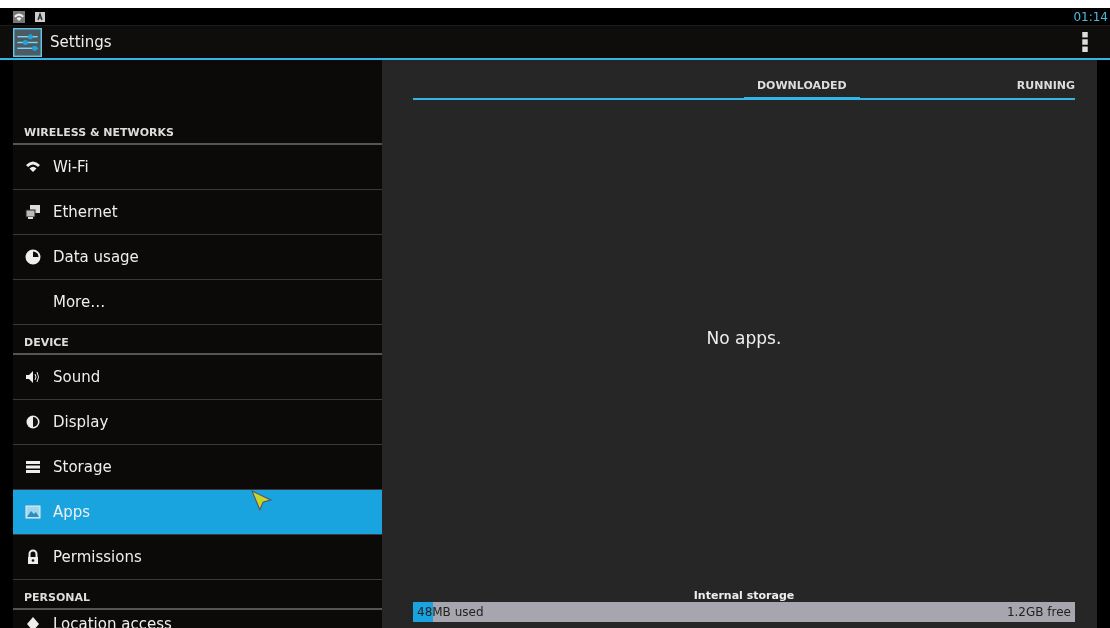  What do you see at coordinates (33, 377) in the screenshot?
I see `speaker-icon` at bounding box center [33, 377].